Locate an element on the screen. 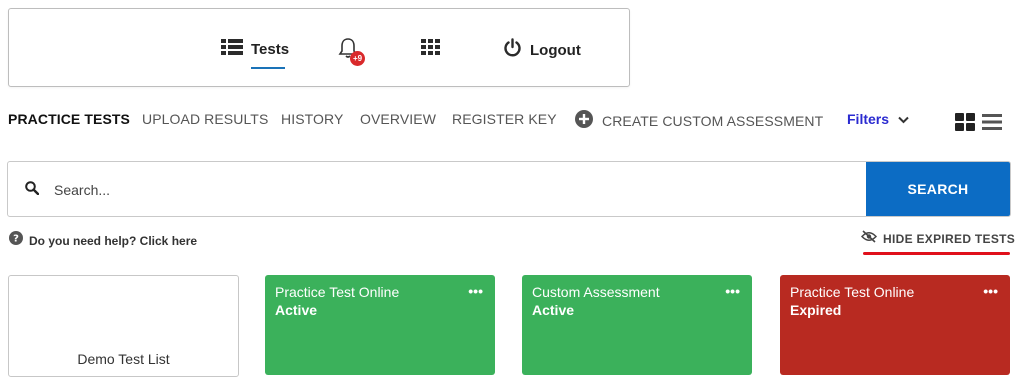  question-circle-icon: ? is located at coordinates (16, 240).